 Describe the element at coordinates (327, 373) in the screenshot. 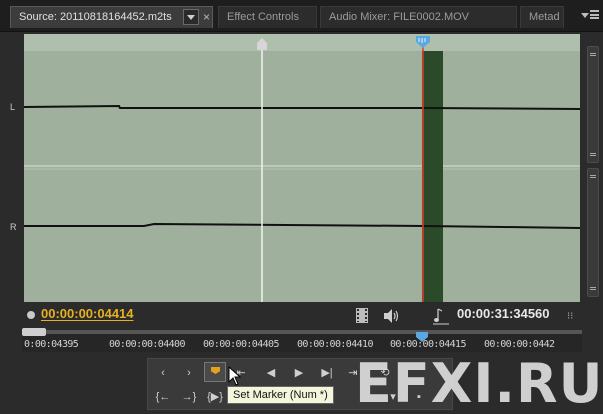

I see `step-forward-button: ▶|` at that location.